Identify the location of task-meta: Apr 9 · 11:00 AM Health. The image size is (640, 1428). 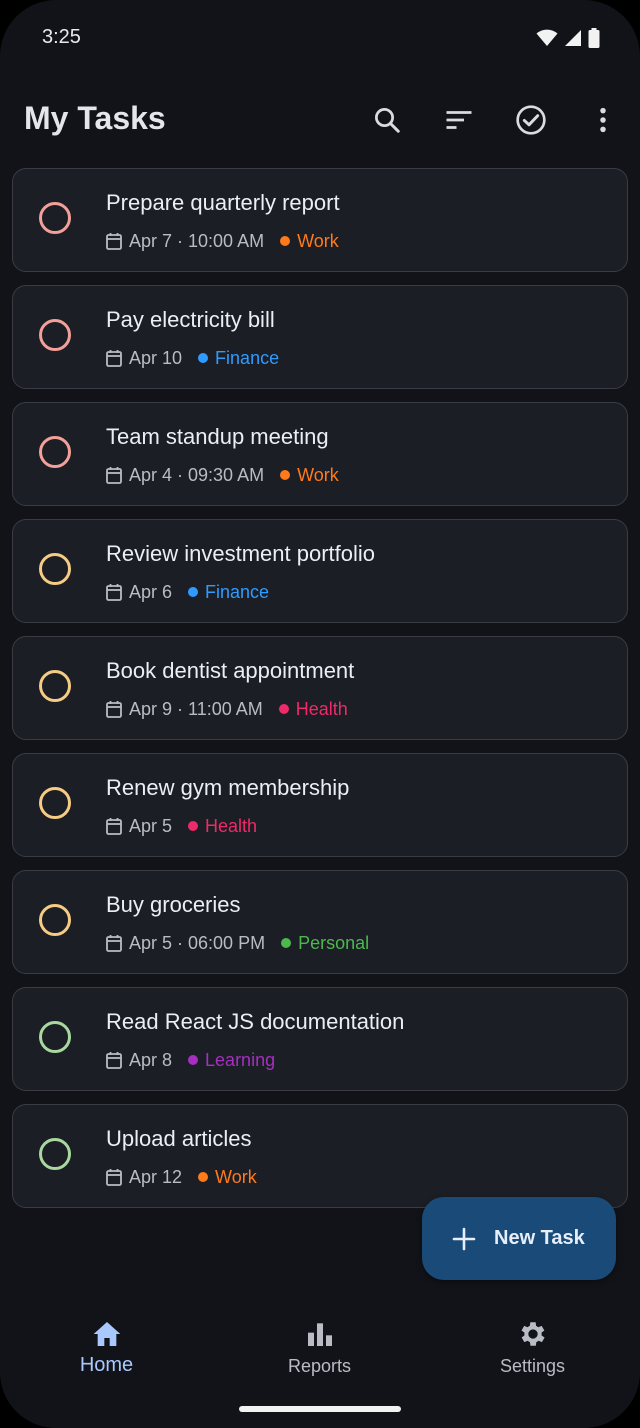
(227, 709).